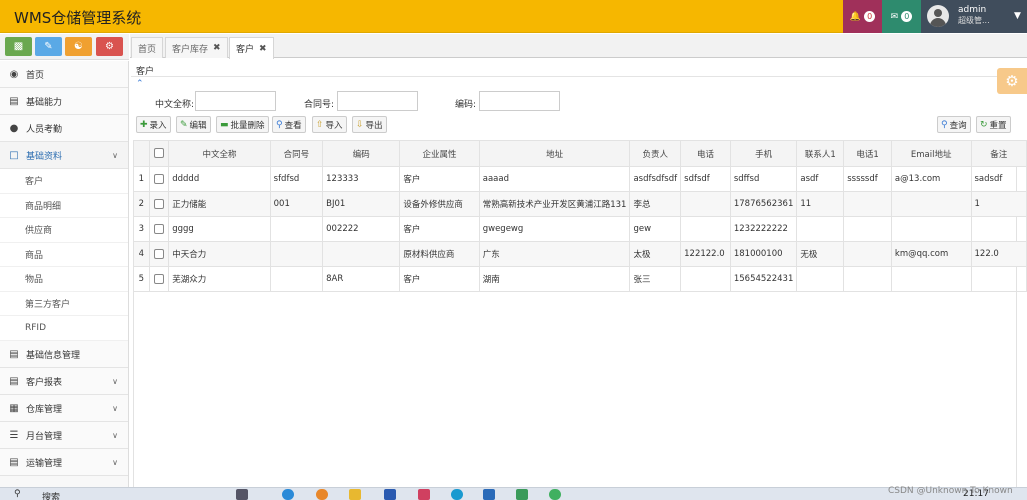 The height and width of the screenshot is (500, 1027). What do you see at coordinates (655, 153) in the screenshot?
I see `column-header: 负责人` at bounding box center [655, 153].